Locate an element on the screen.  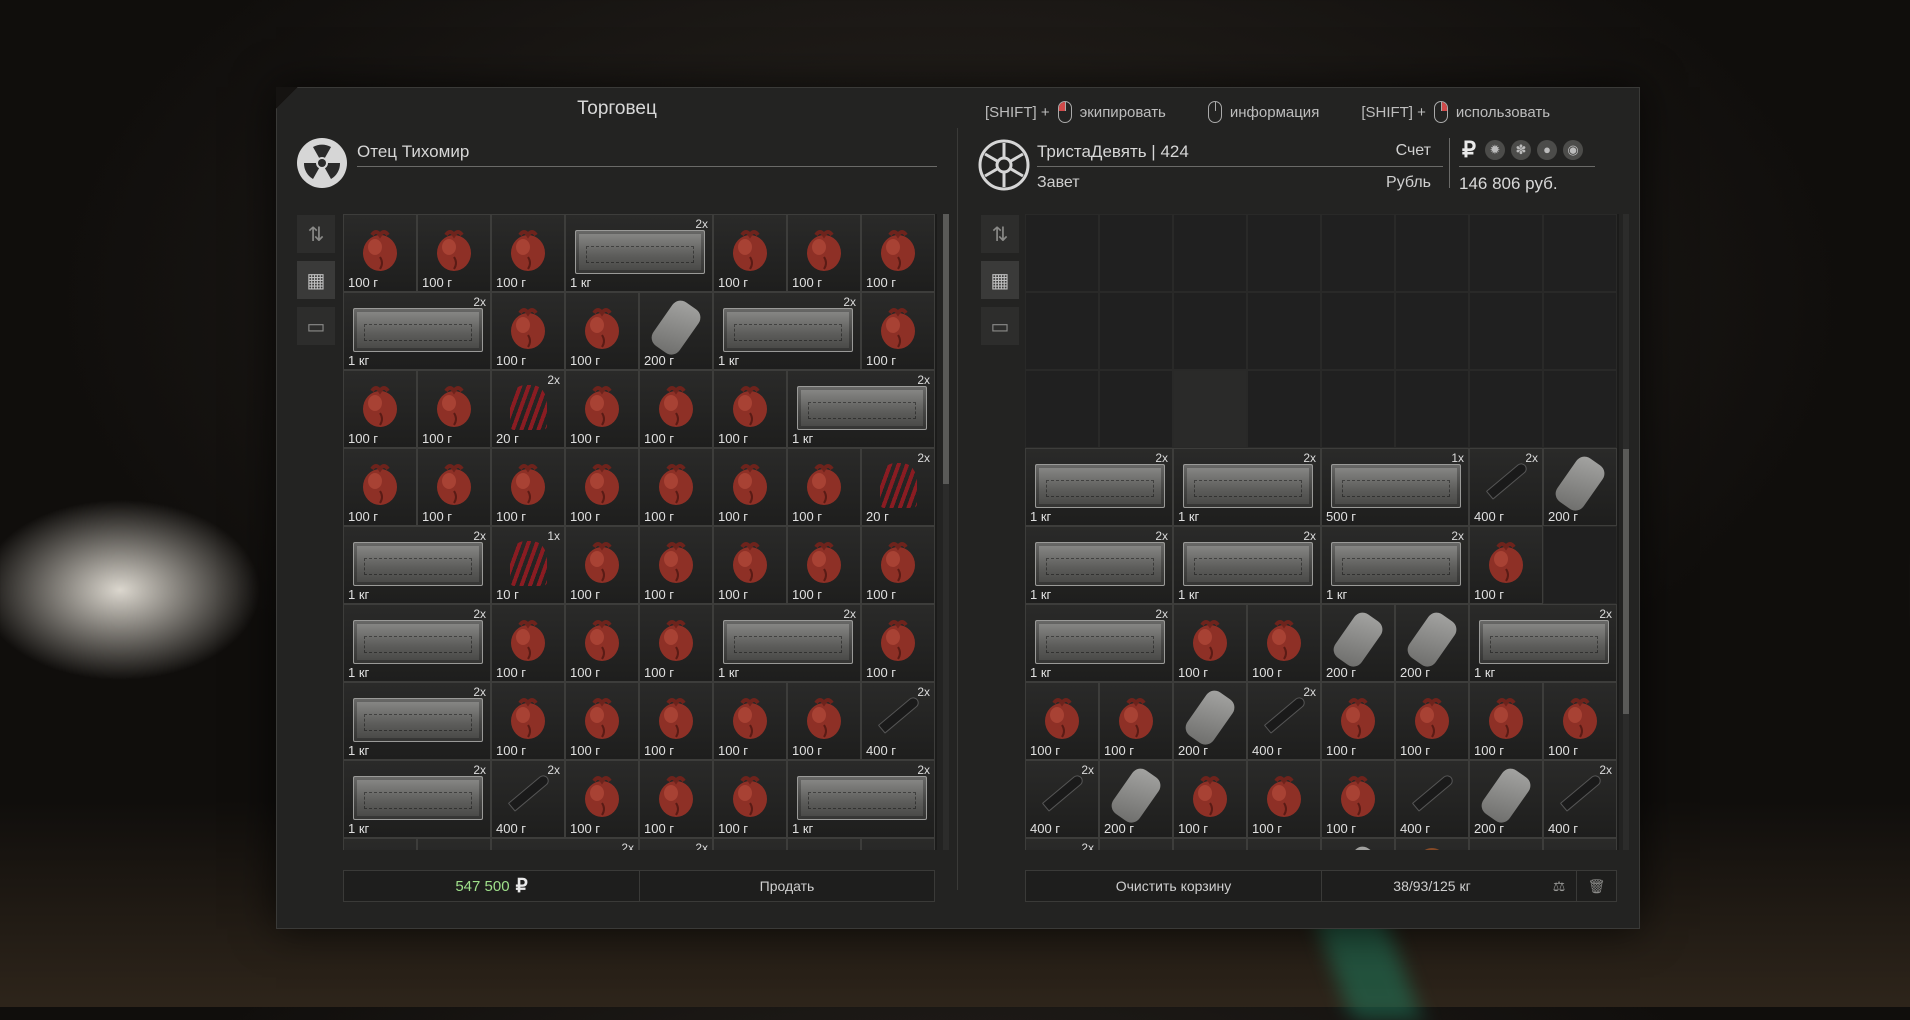
item-slot-tool is located at coordinates (1358, 844).